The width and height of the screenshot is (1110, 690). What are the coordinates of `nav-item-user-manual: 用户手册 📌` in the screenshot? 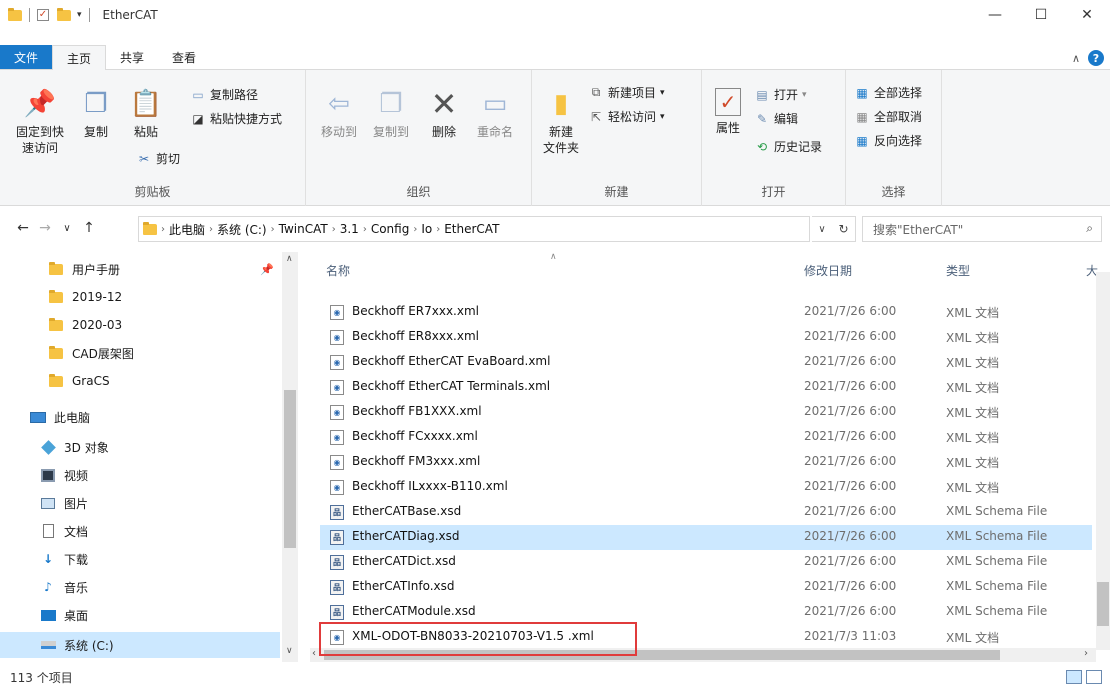 It's located at (140, 269).